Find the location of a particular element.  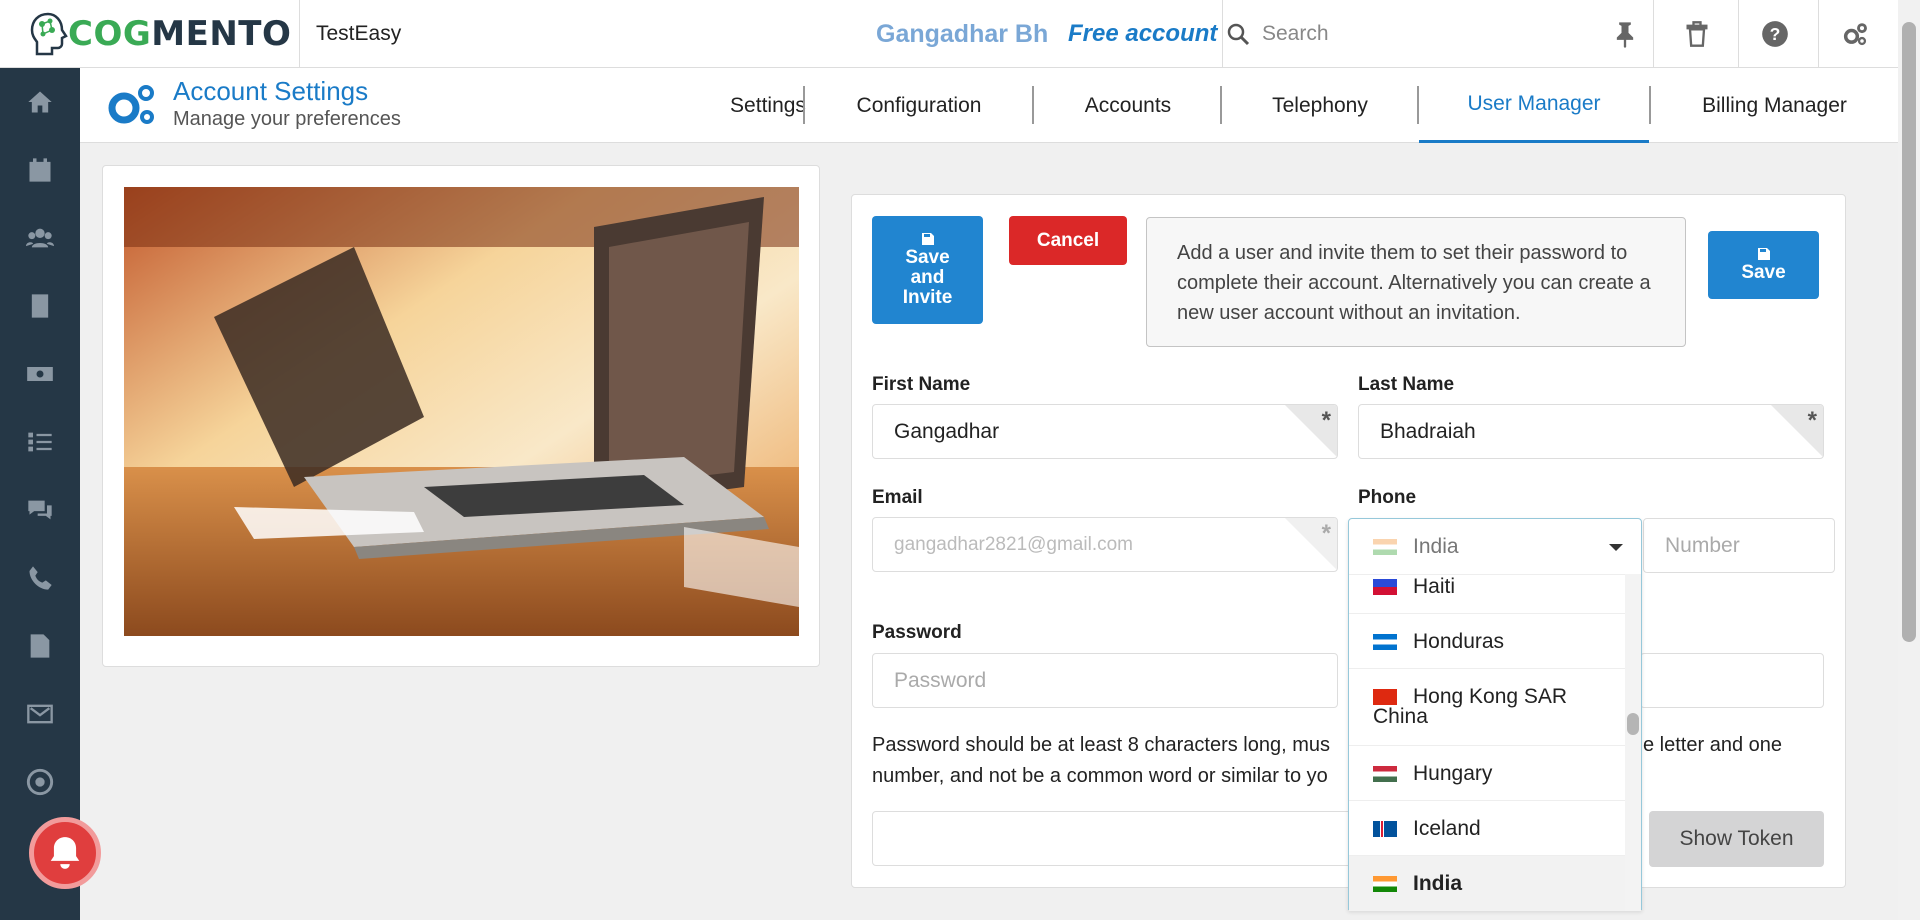

account-type-link: Free account is located at coordinates (1142, 34).